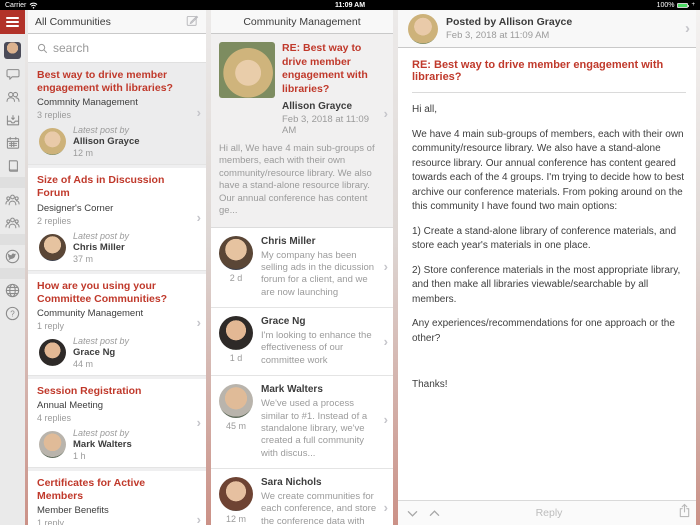 Image resolution: width=700 pixels, height=525 pixels. I want to click on thread-time: 44 m, so click(83, 363).